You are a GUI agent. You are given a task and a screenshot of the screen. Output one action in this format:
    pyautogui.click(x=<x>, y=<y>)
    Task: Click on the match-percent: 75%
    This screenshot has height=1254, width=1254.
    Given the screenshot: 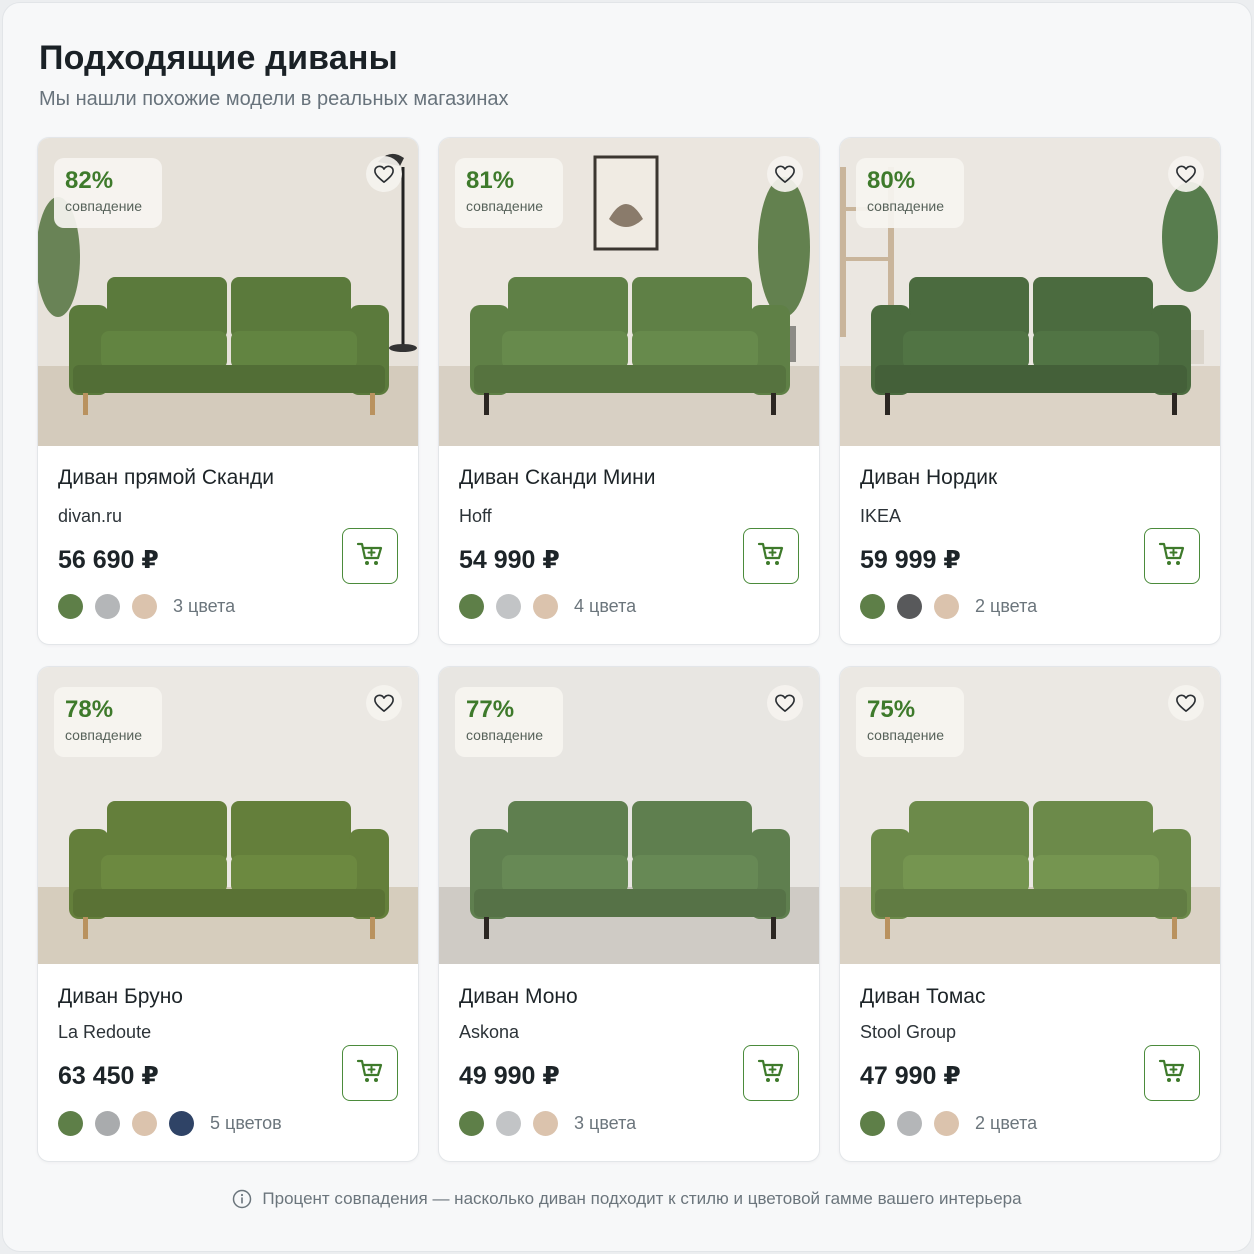 What is the action you would take?
    pyautogui.click(x=891, y=709)
    